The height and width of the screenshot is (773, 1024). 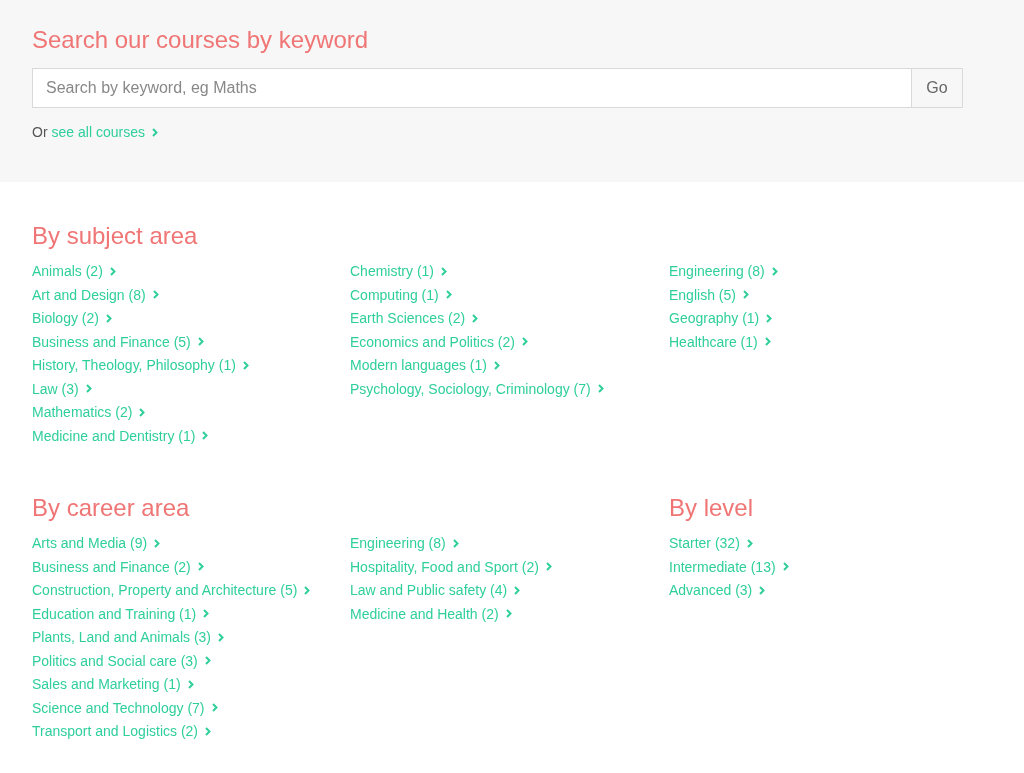 I want to click on category-link: Earth Sciences (2), so click(x=414, y=318).